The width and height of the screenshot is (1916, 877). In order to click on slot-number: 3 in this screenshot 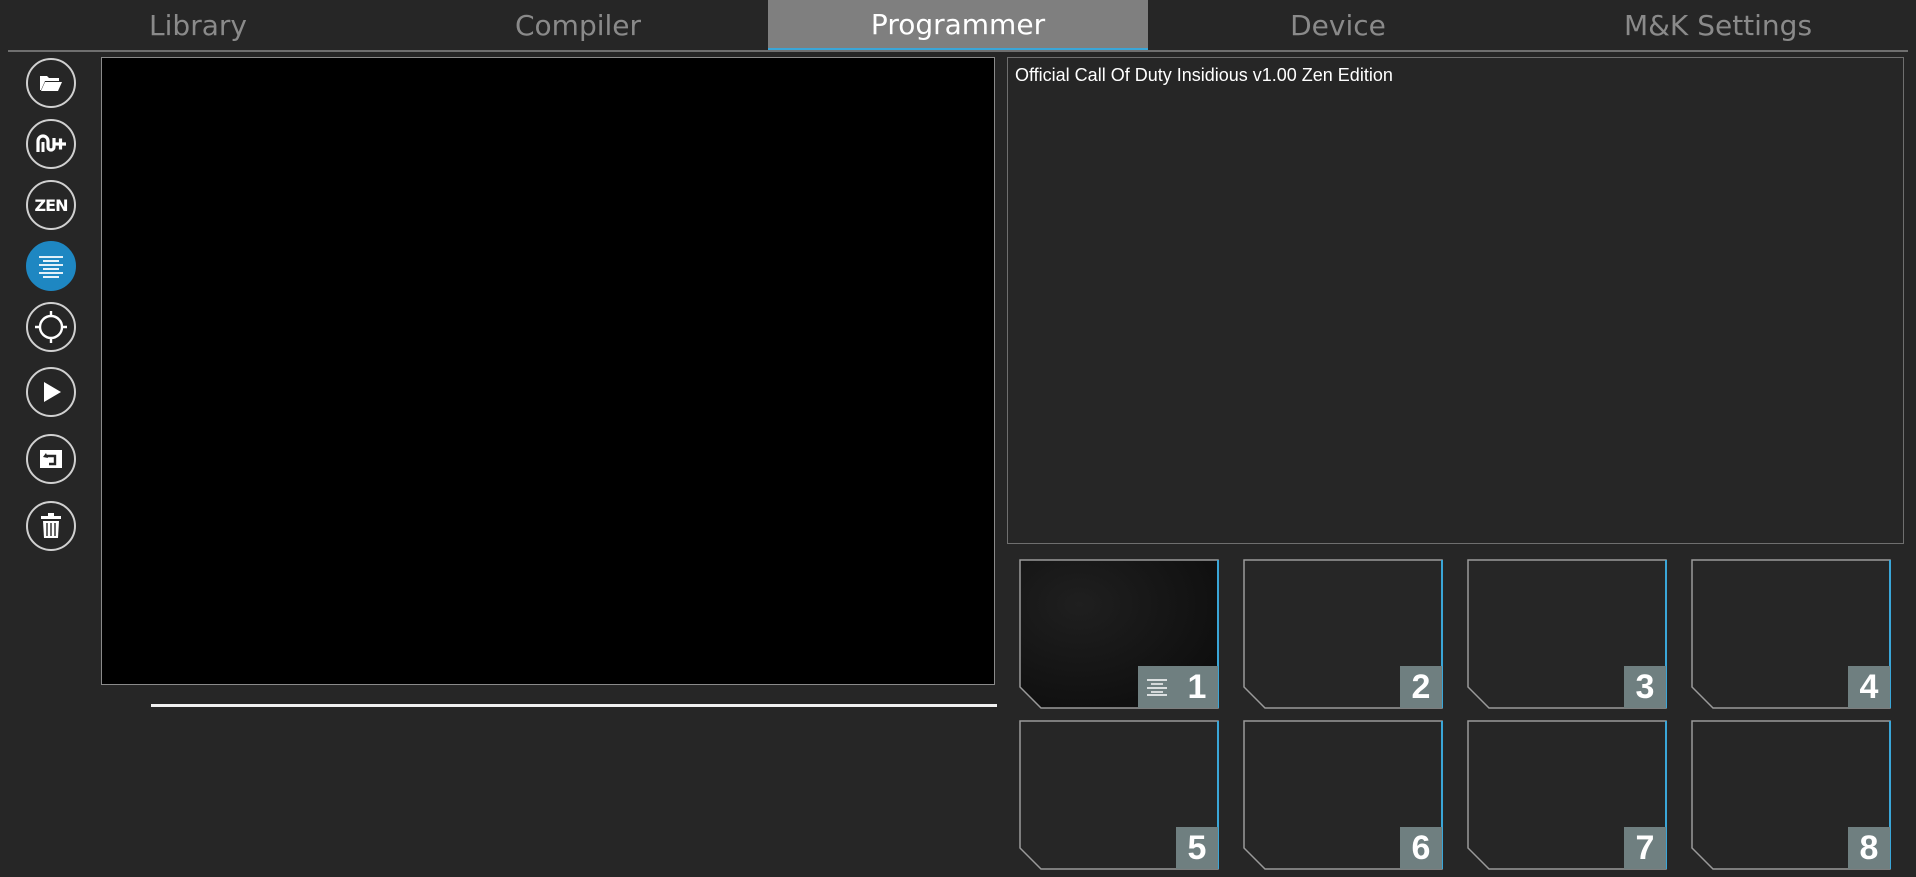, I will do `click(1645, 687)`.